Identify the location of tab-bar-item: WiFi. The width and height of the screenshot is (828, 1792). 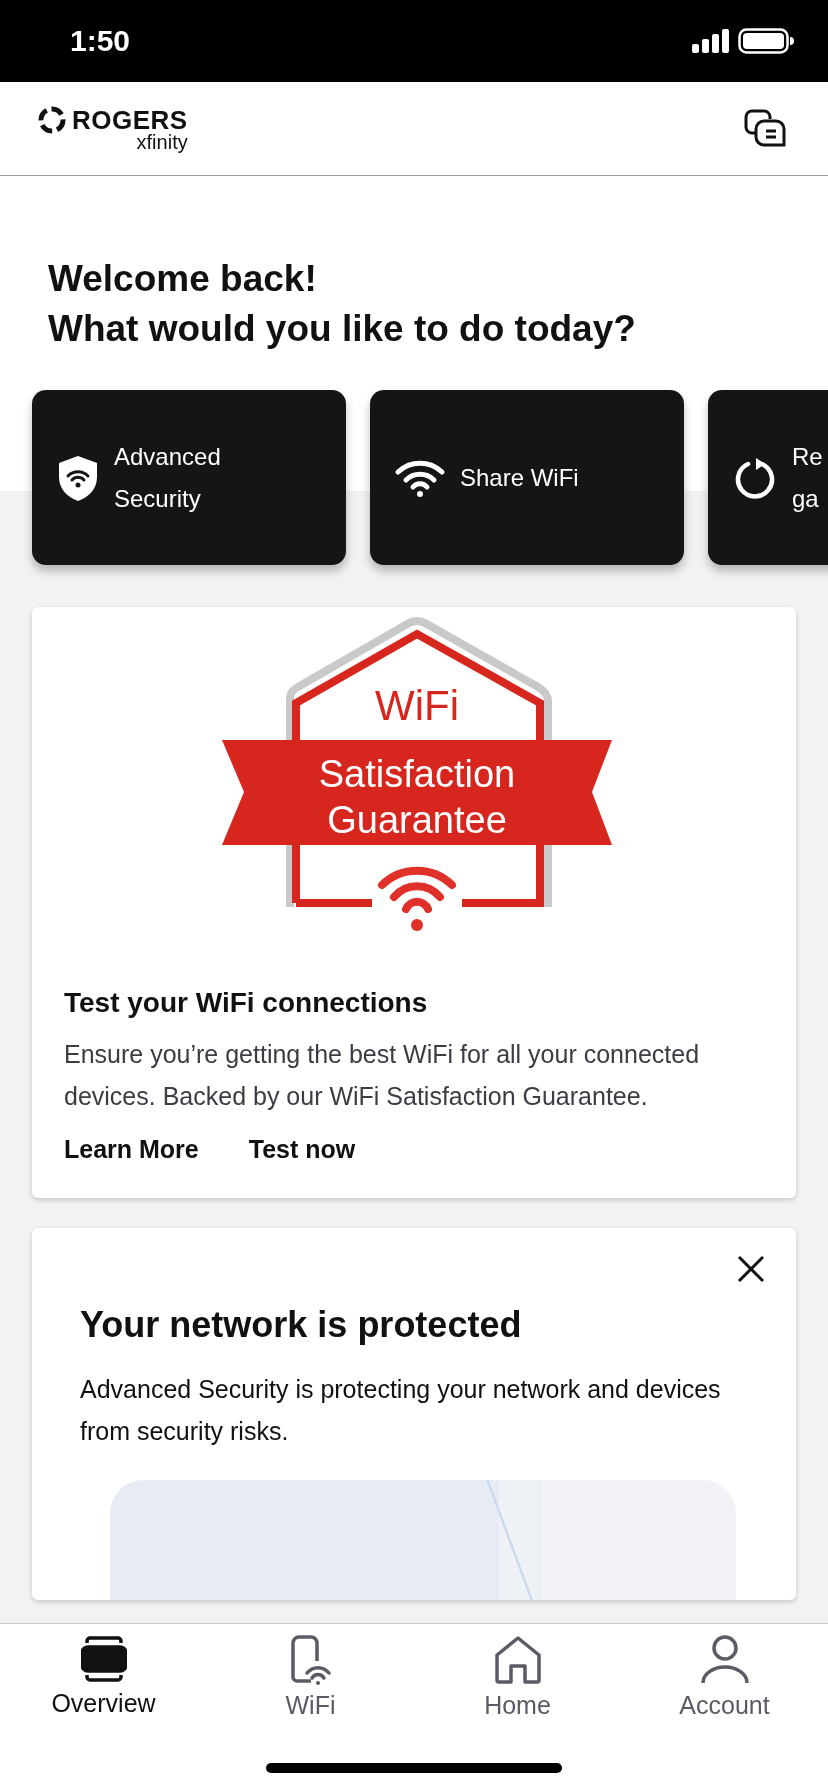
(310, 1677).